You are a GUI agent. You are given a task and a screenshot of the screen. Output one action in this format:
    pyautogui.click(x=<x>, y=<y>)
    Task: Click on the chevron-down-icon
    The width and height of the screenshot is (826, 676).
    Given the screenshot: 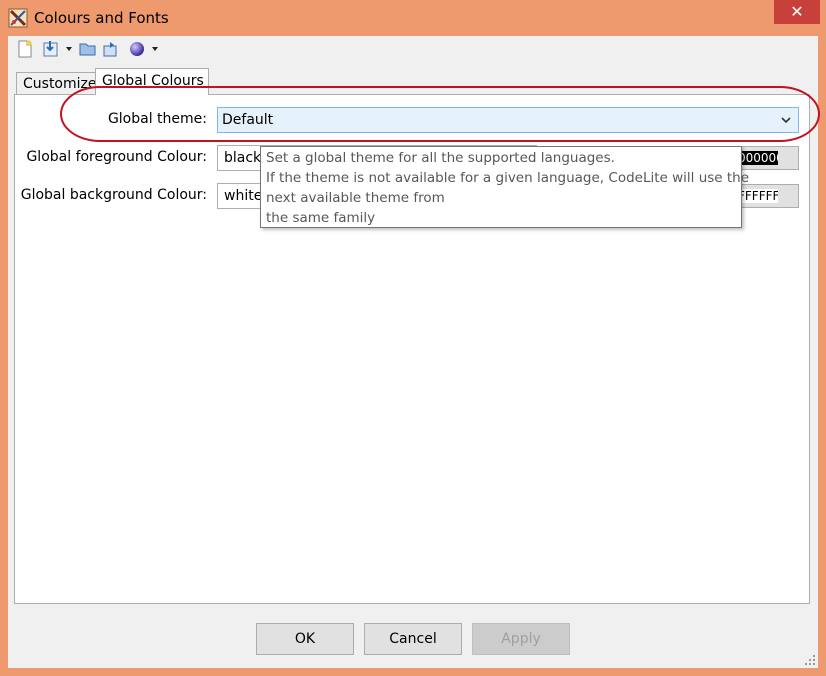 What is the action you would take?
    pyautogui.click(x=786, y=120)
    